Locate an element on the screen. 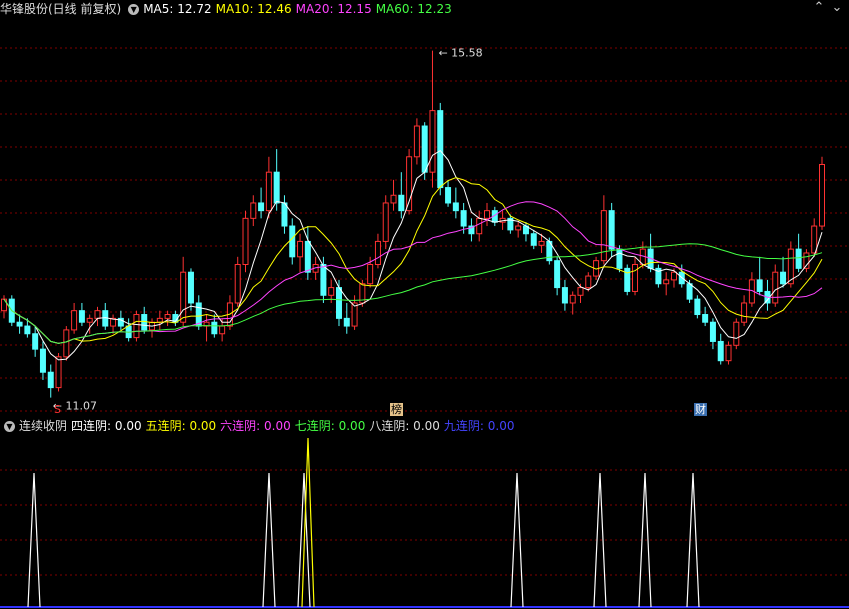  ma60-label: MA60: 12.23 is located at coordinates (413, 9).